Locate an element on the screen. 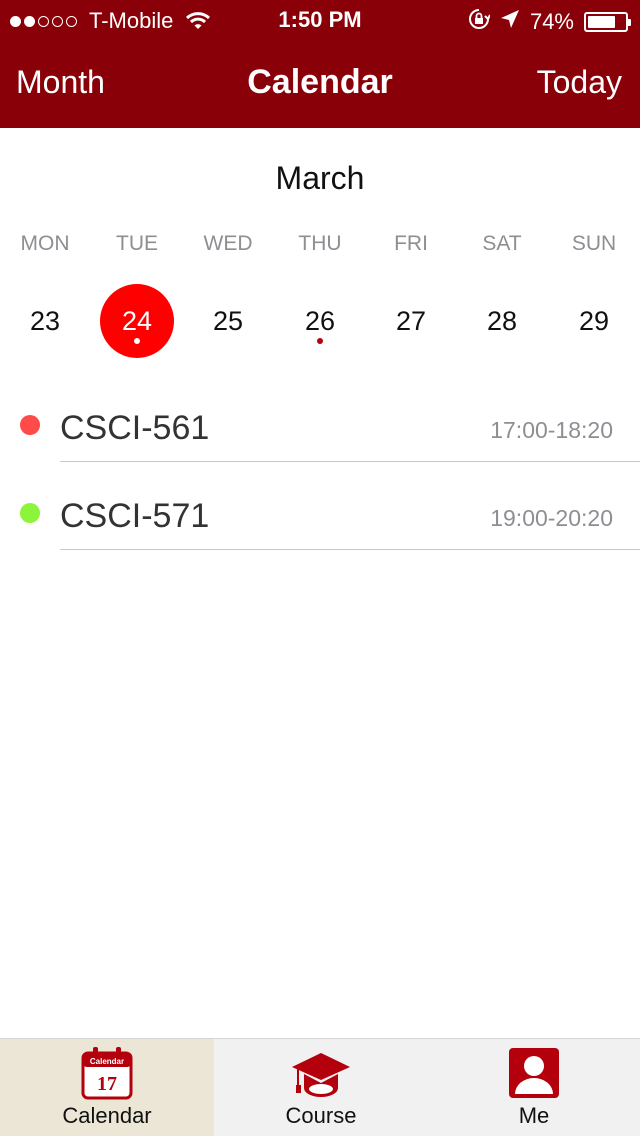 This screenshot has width=640, height=1136. event-row: CSCI-571 19:00-20:20 is located at coordinates (320, 506).